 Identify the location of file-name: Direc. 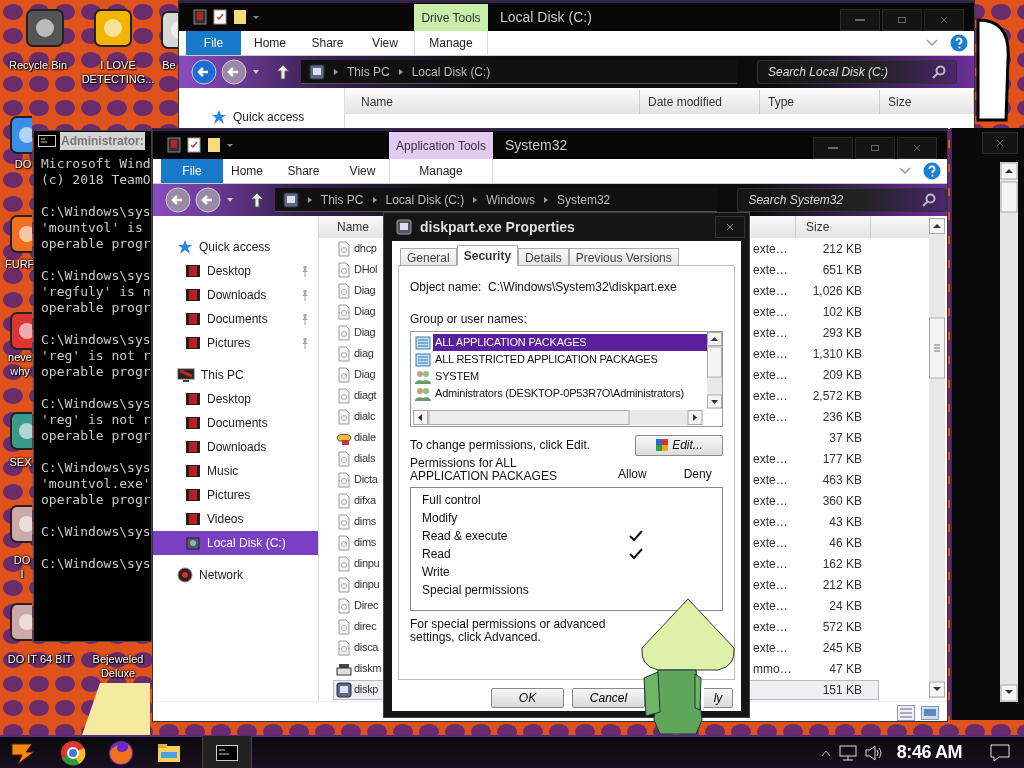
(366, 605).